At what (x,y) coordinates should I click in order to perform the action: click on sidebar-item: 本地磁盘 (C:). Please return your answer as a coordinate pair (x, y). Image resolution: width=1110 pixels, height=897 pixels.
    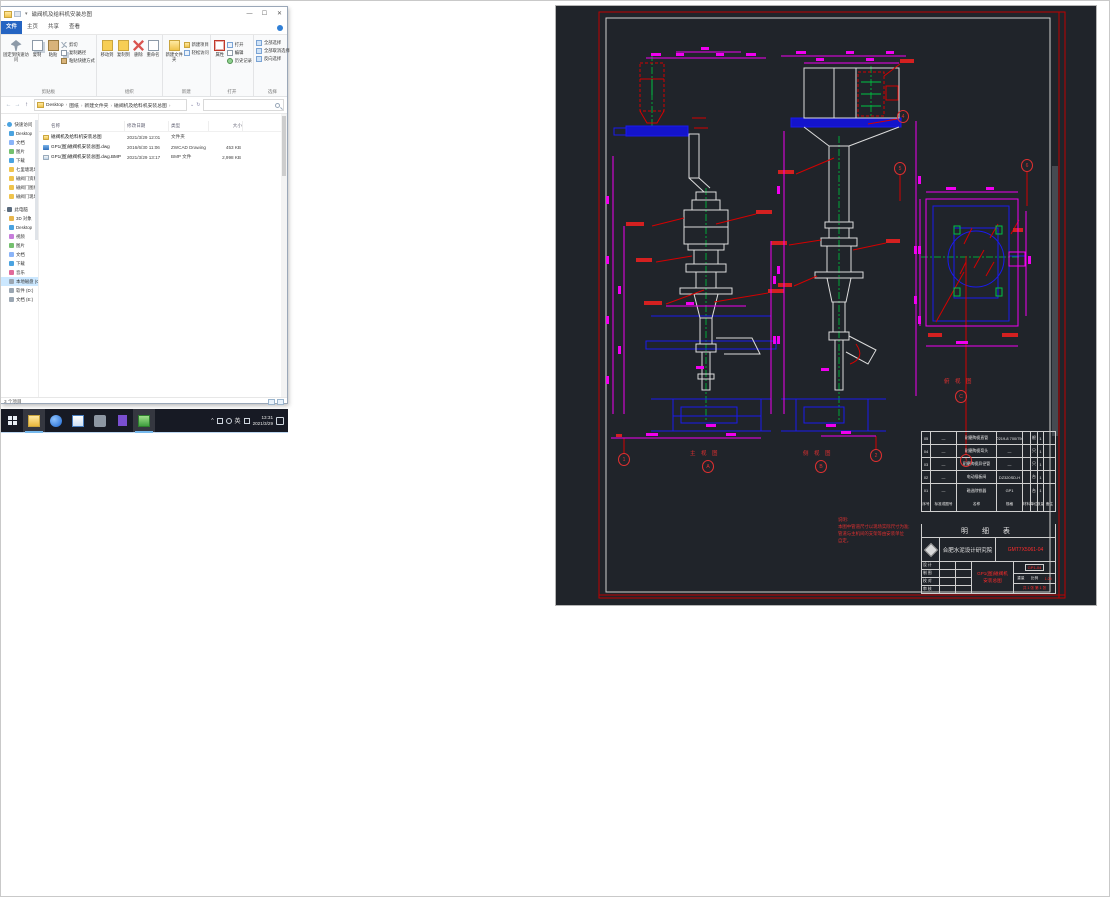
    Looking at the image, I should click on (19, 281).